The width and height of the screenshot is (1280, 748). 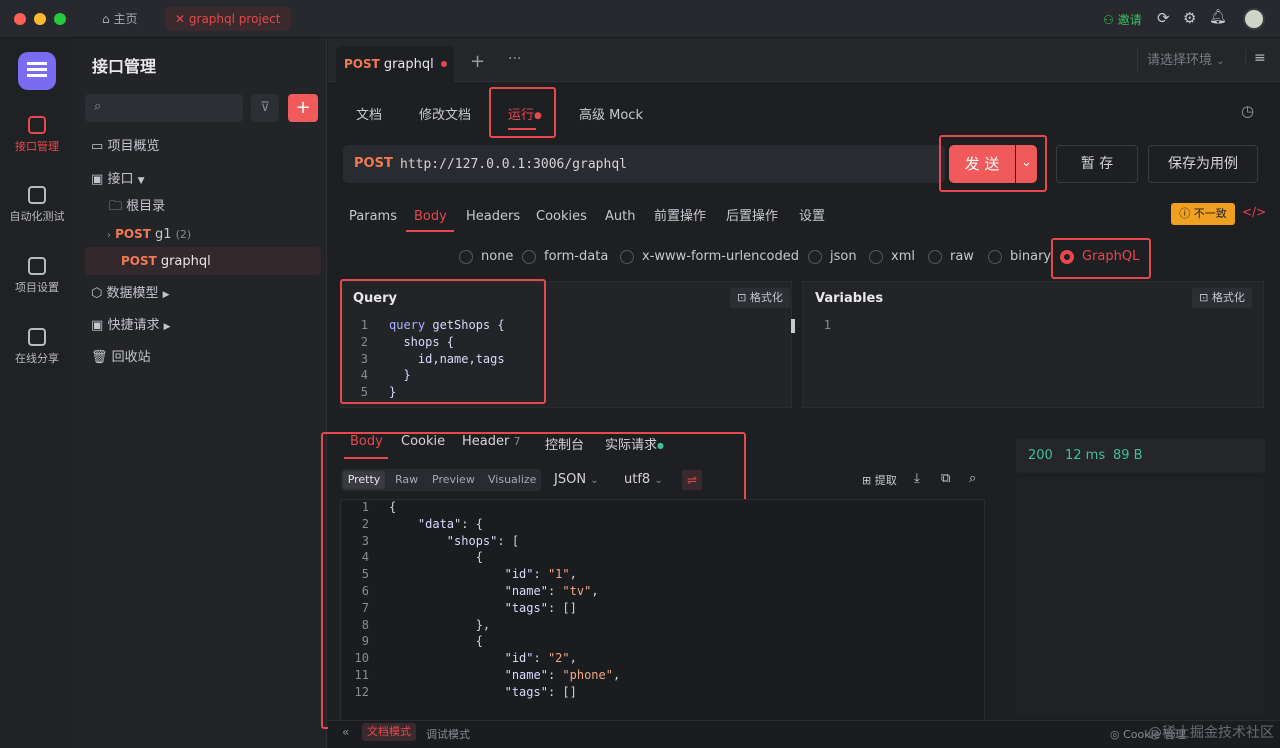 I want to click on home-tab: ⌂ 主页, so click(x=119, y=19).